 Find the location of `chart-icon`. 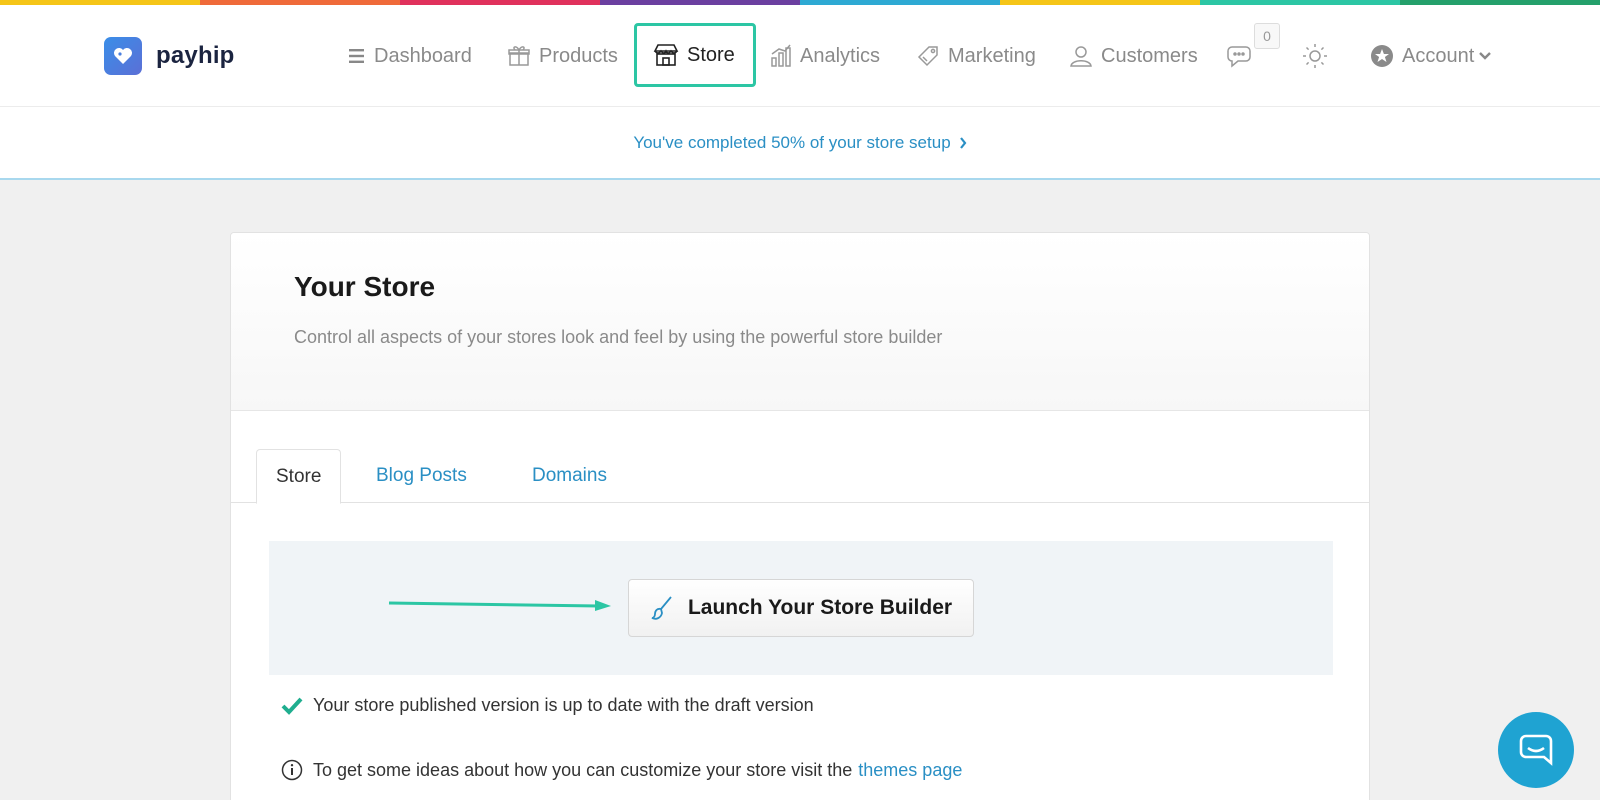

chart-icon is located at coordinates (781, 55).